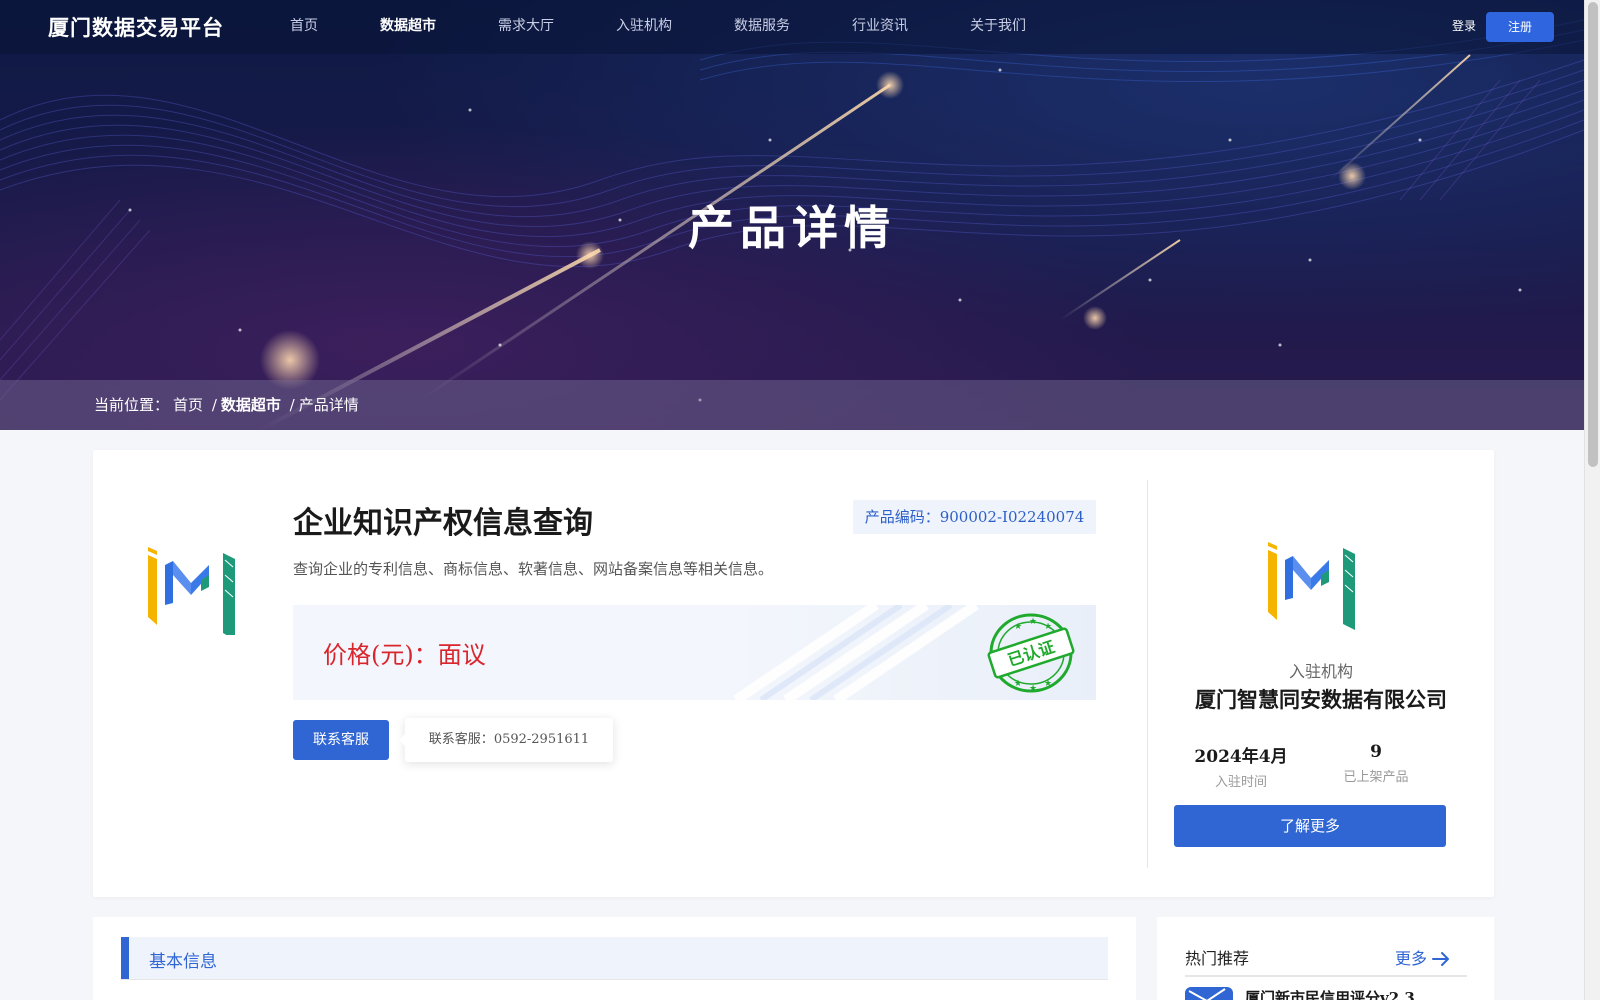 The image size is (1600, 1000). I want to click on price-box: 价格(元)：面议 已认证 ★ ★ ★ ★ ★ ★, so click(694, 652).